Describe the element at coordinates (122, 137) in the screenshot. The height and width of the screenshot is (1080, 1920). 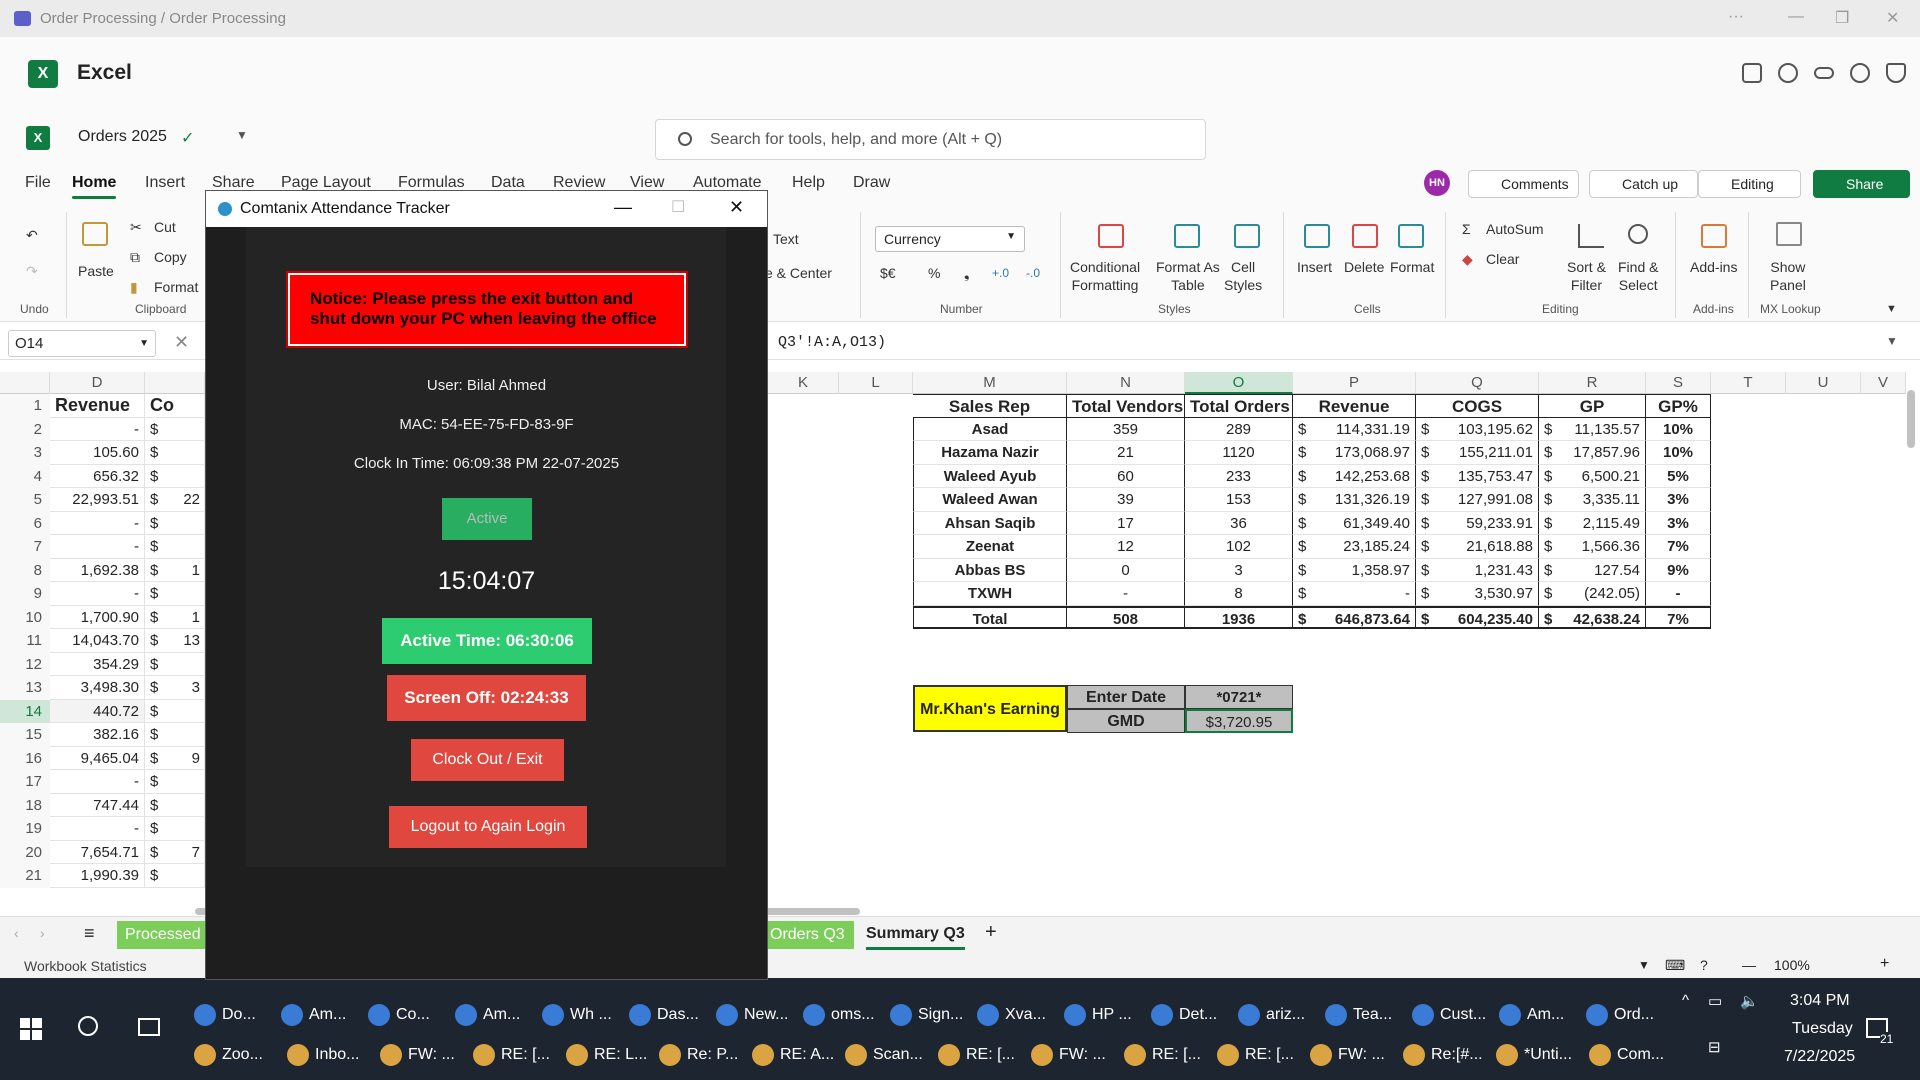
I see `document-name: Orders 2025` at that location.